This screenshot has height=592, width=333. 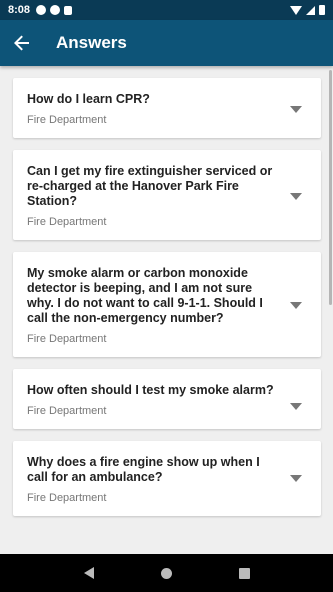 I want to click on status-time: 8:08, so click(x=19, y=10).